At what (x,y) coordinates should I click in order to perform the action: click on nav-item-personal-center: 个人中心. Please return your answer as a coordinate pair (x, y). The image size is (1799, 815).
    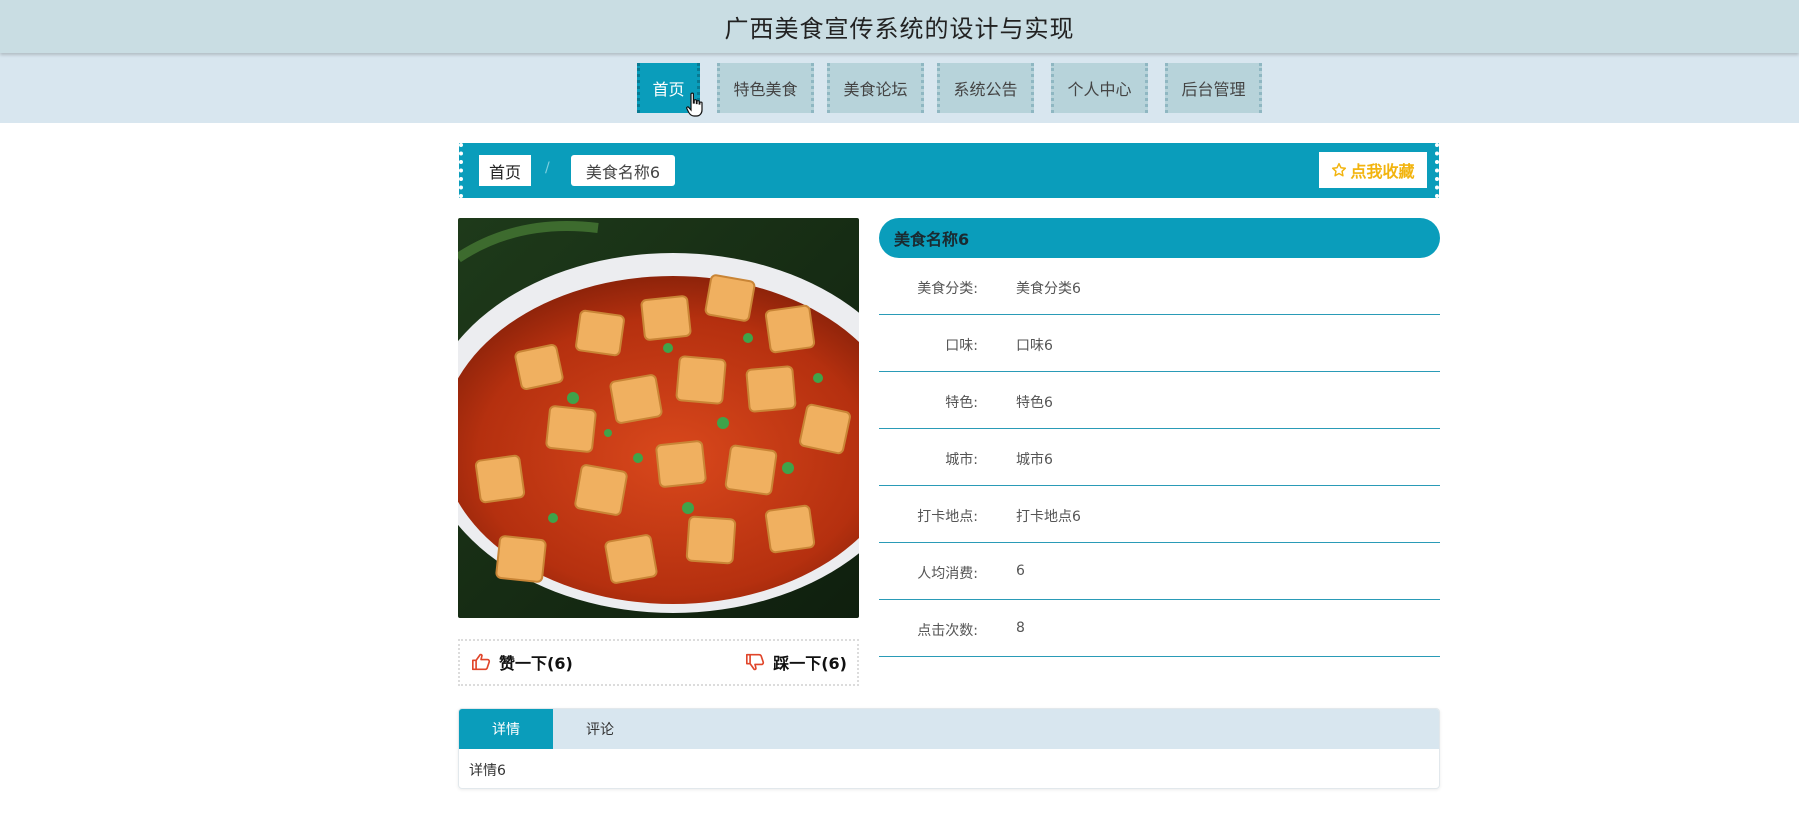
    Looking at the image, I should click on (1099, 88).